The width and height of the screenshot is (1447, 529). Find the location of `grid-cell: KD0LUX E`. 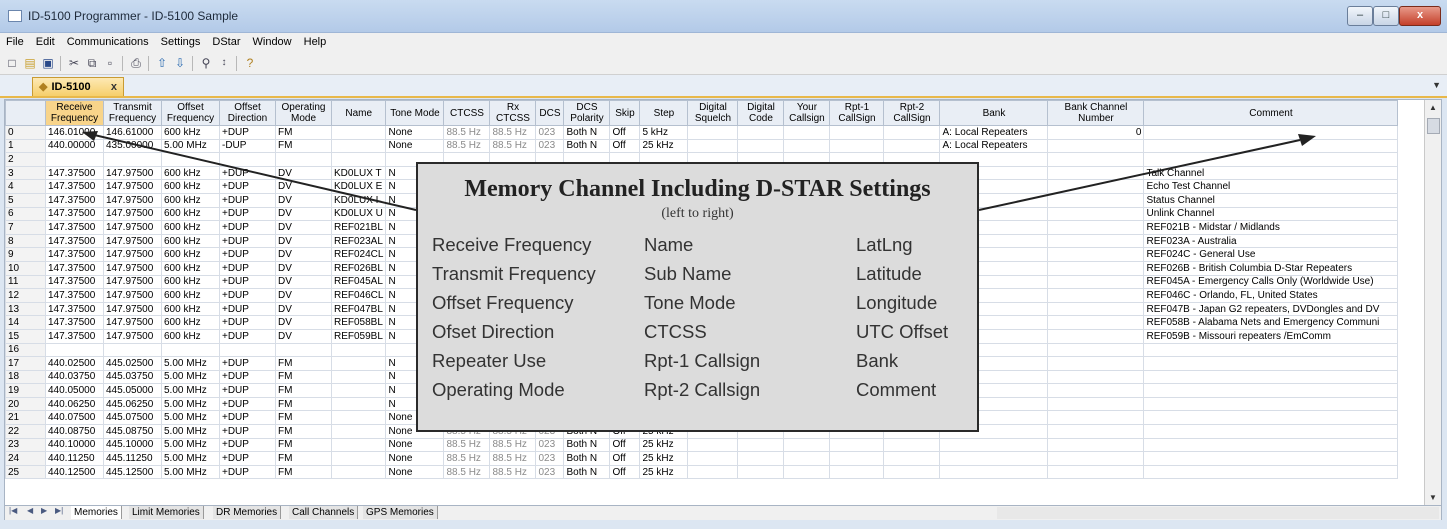

grid-cell: KD0LUX E is located at coordinates (358, 186).